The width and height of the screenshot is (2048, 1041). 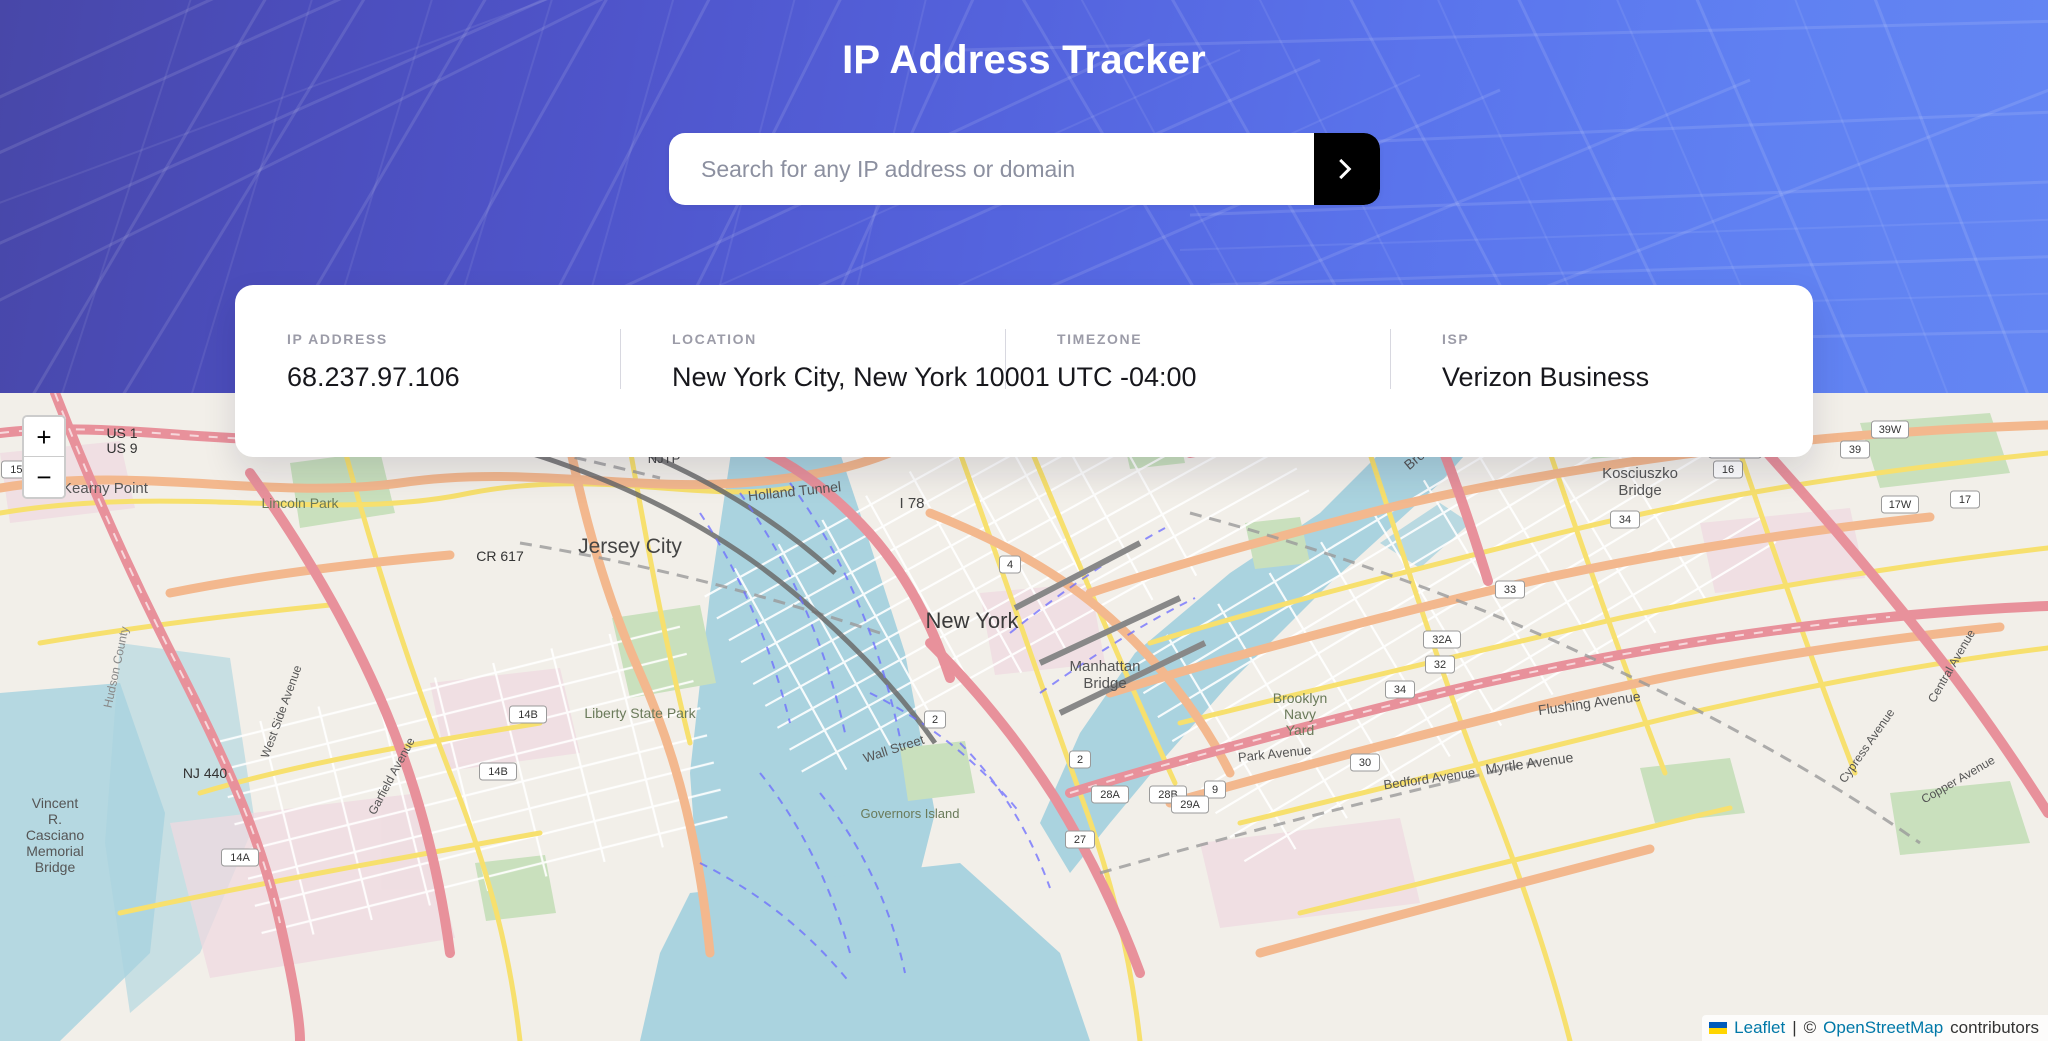 I want to click on info-label: ISP, so click(x=1456, y=339).